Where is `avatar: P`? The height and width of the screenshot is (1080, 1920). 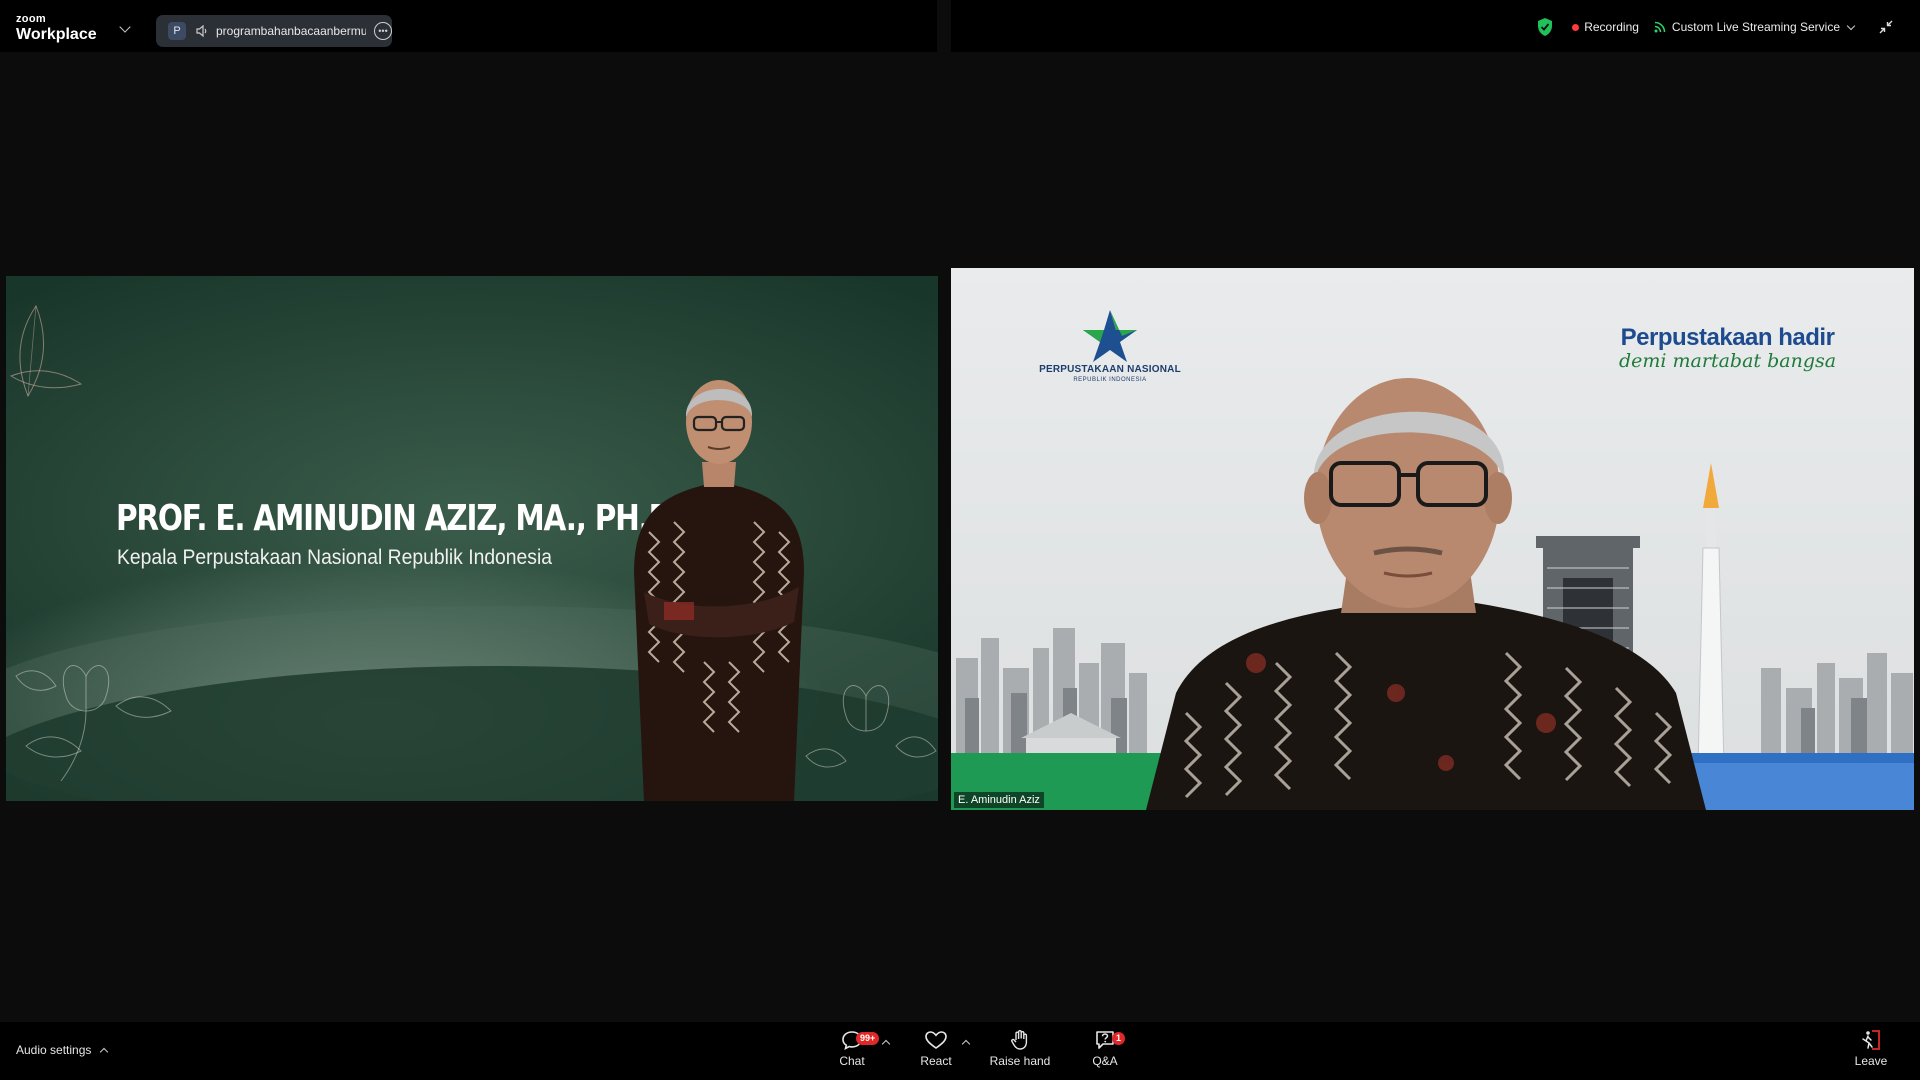 avatar: P is located at coordinates (177, 31).